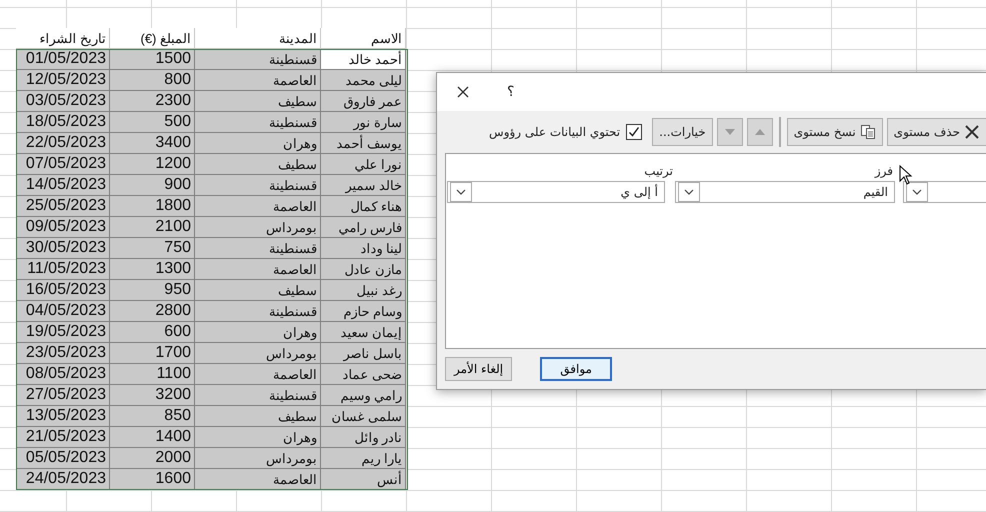 The width and height of the screenshot is (986, 512). I want to click on active-cell: أحمد خالد, so click(363, 59).